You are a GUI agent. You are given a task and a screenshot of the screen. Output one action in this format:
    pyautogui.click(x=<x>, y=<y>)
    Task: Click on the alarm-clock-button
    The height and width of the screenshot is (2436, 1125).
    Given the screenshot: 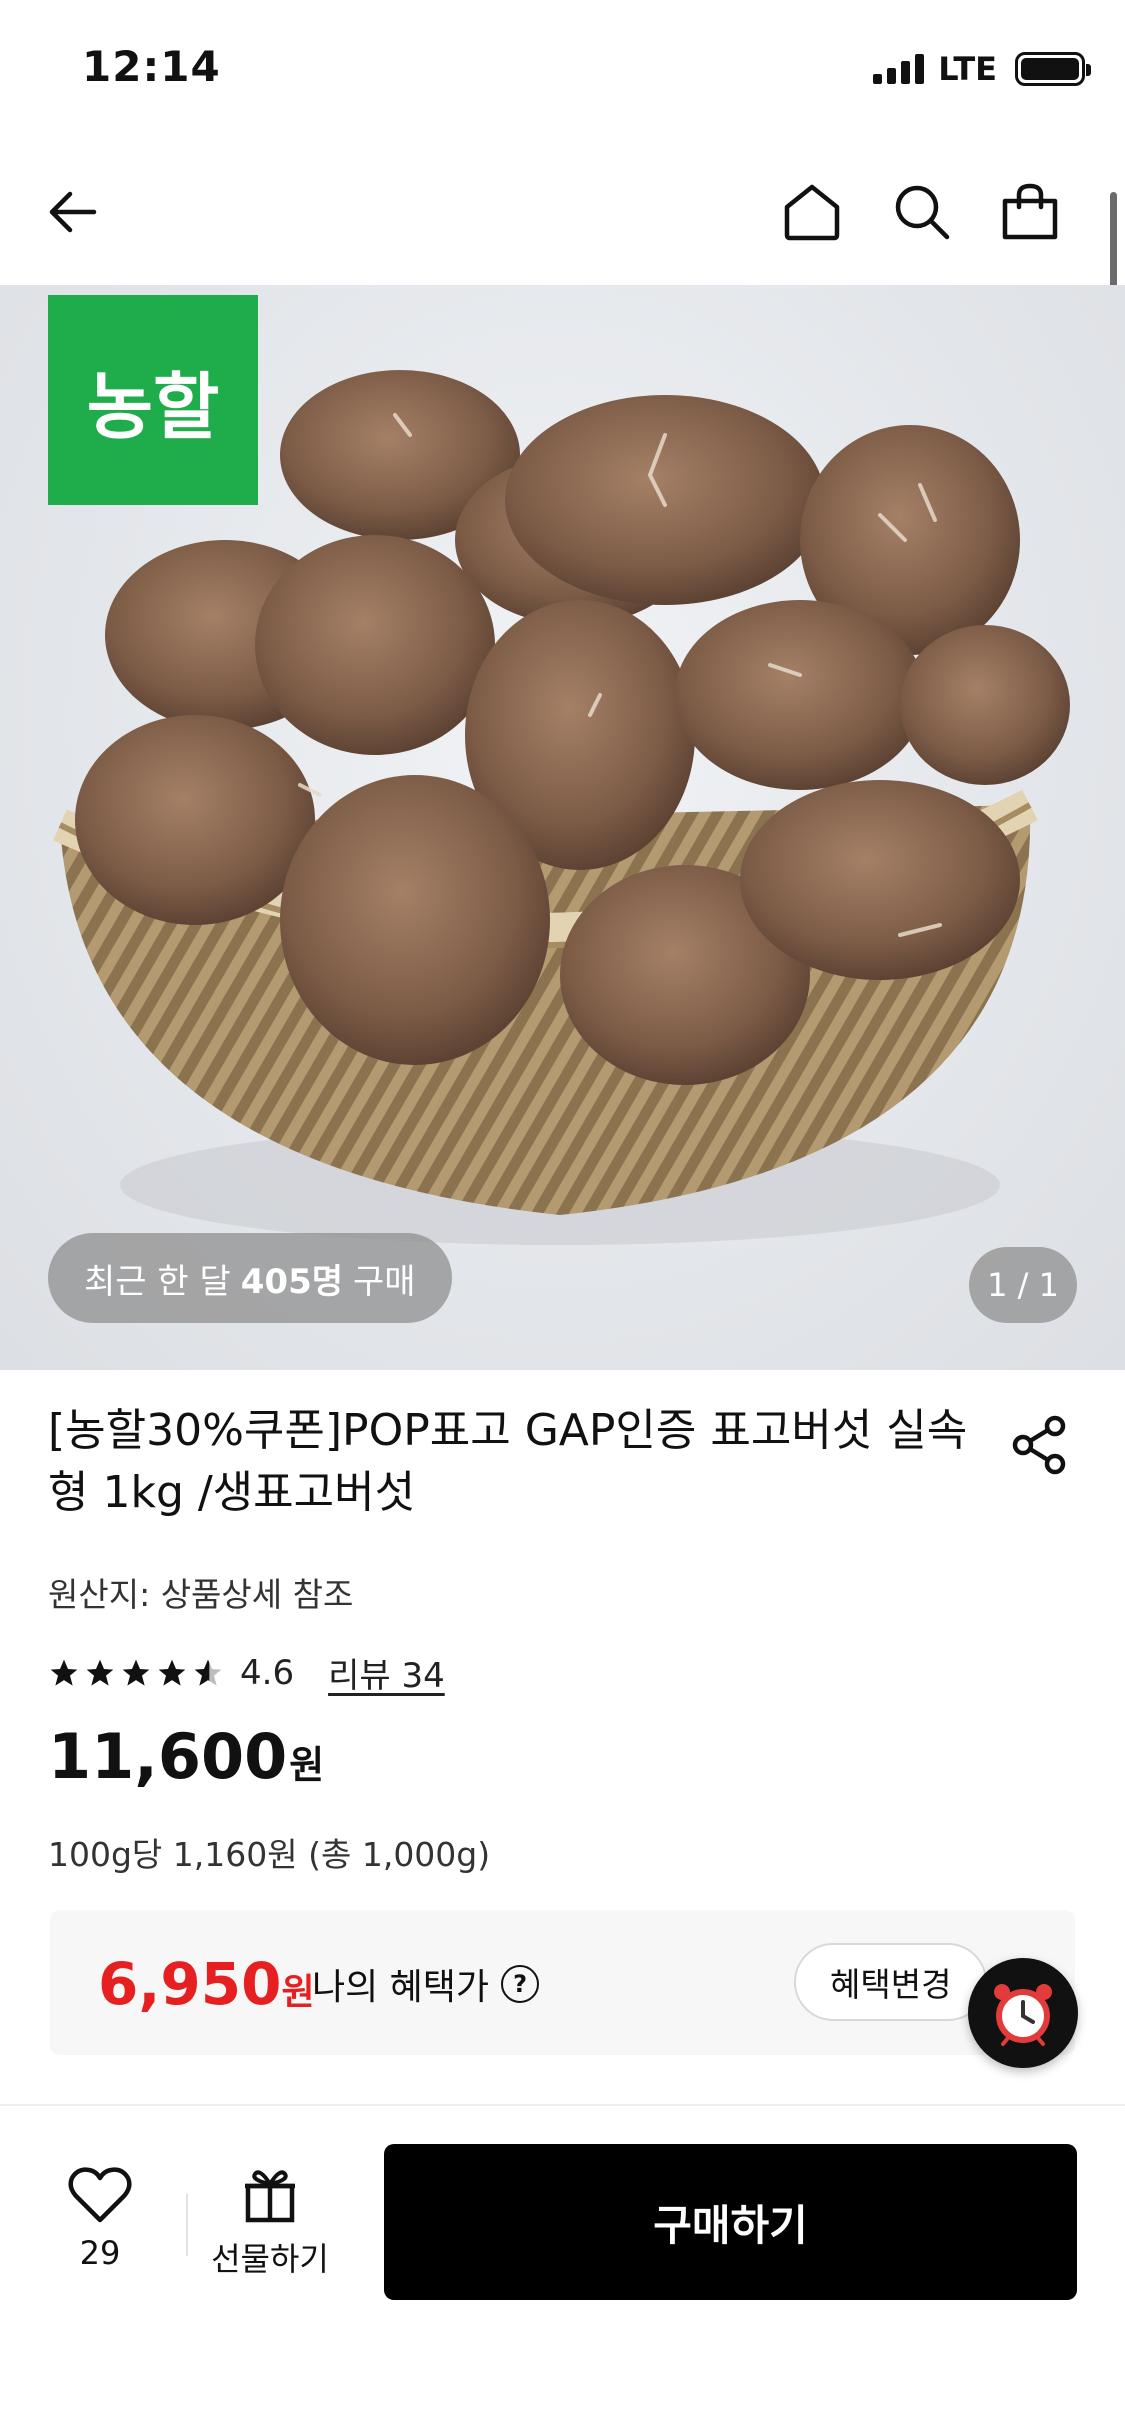 What is the action you would take?
    pyautogui.click(x=1023, y=2013)
    